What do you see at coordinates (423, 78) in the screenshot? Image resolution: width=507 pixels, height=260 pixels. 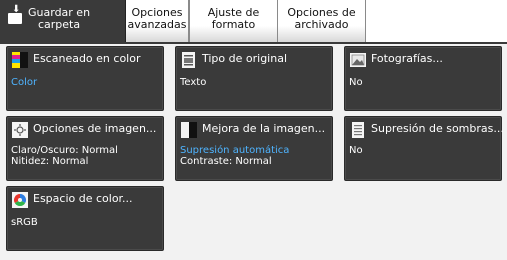 I see `tile-photos: Fotografías... No` at bounding box center [423, 78].